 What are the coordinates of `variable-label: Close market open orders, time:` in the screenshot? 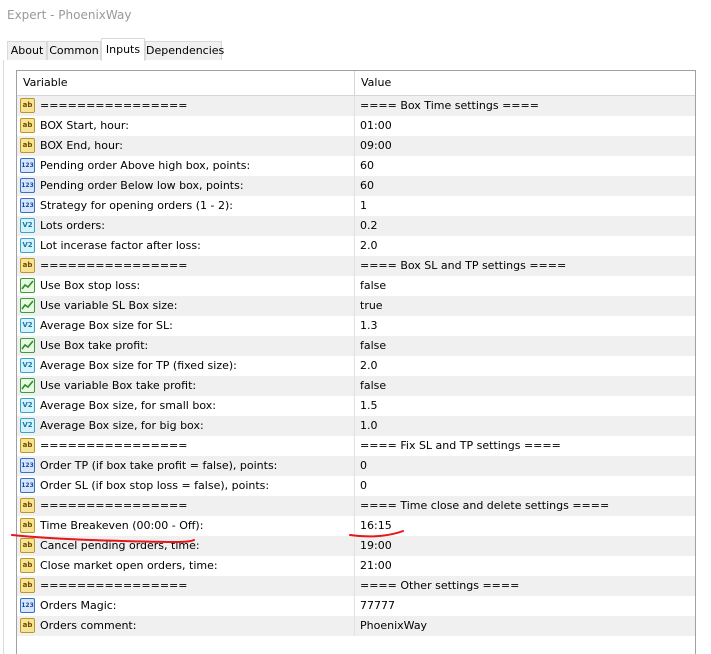 It's located at (129, 565).